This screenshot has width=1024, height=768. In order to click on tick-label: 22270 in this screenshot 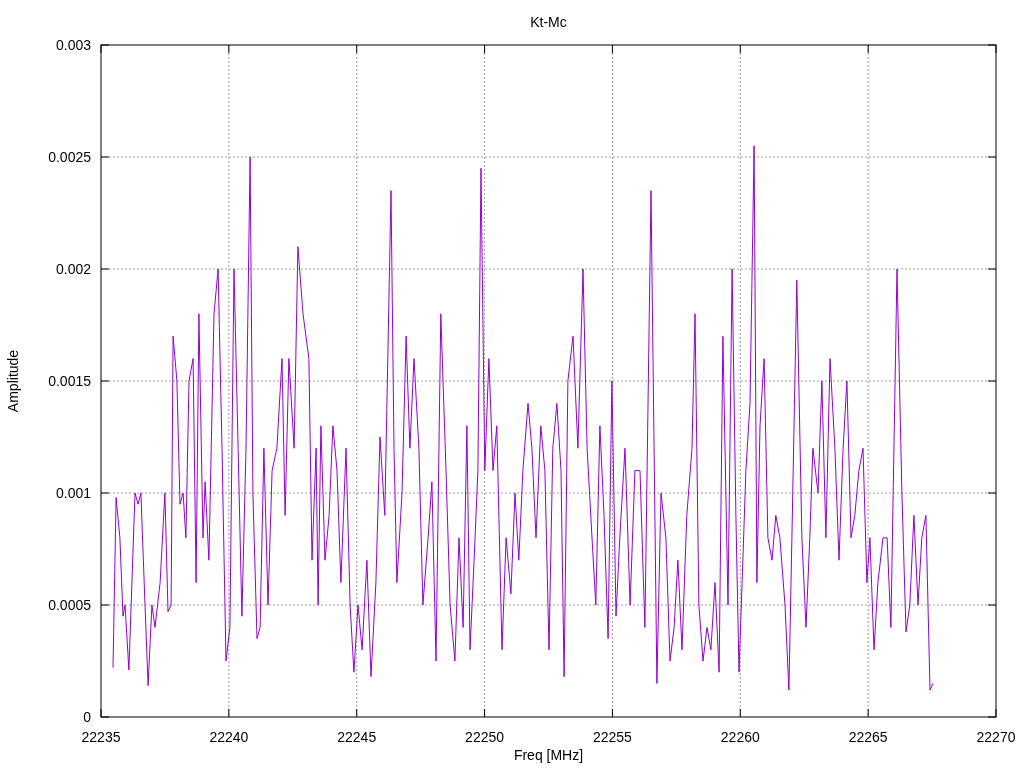, I will do `click(996, 737)`.